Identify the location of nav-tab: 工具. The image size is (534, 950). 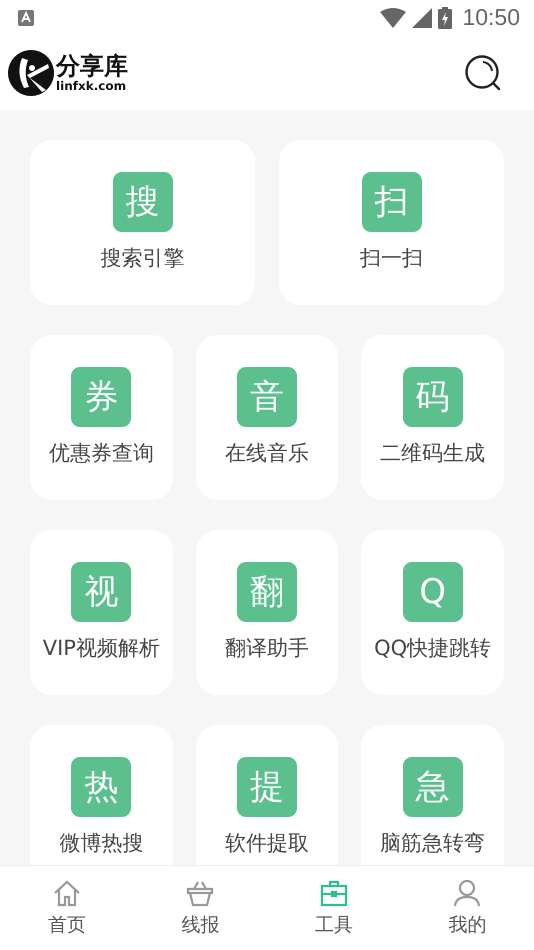
(333, 908).